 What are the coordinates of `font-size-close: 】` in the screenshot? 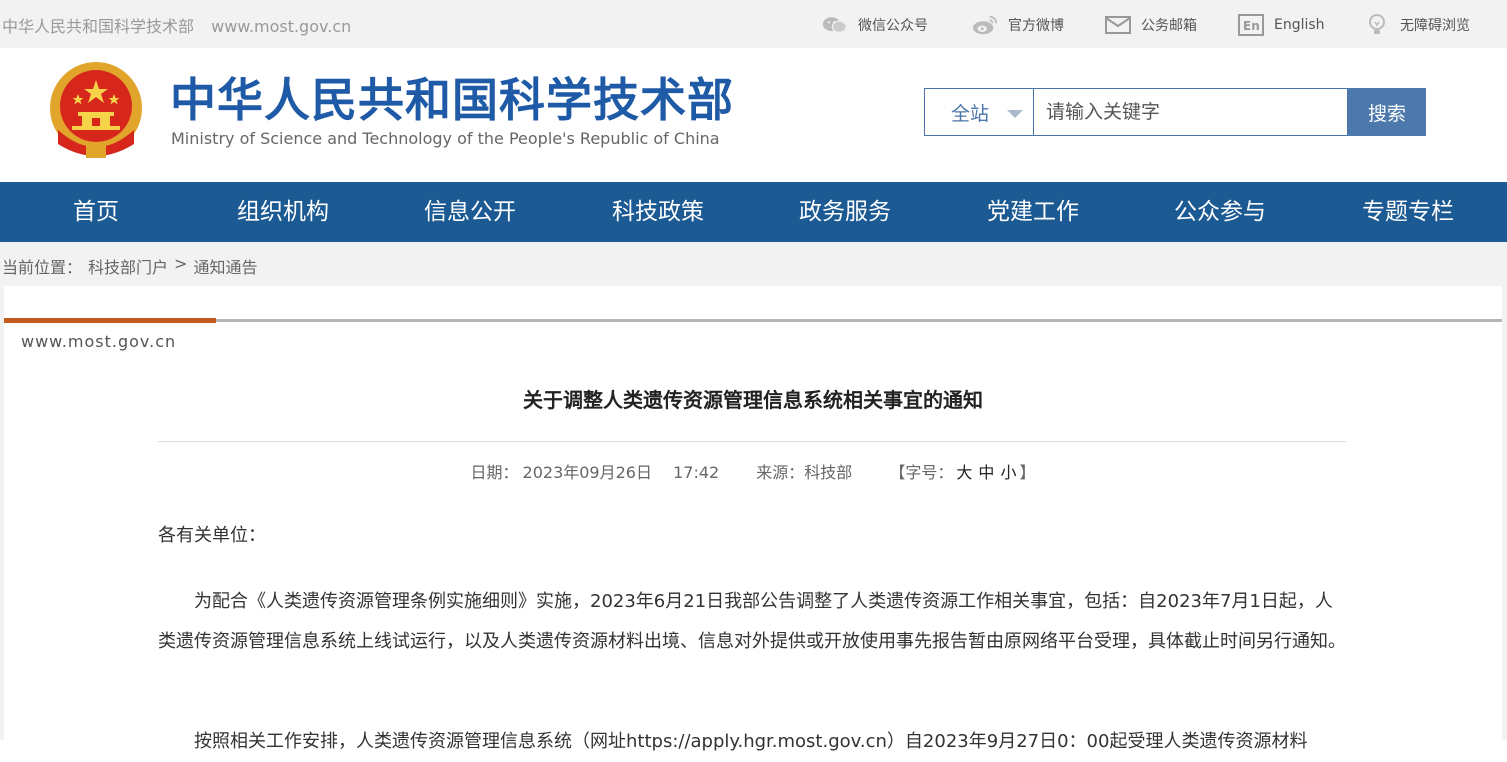 It's located at (1027, 472).